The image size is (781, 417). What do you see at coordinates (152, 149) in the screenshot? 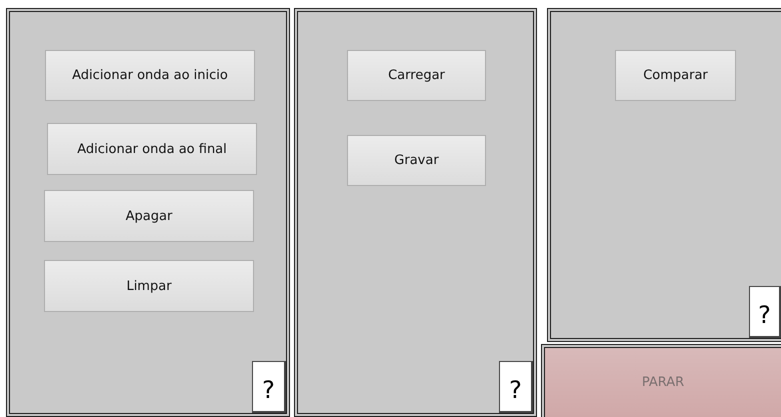
I see `action-button: Adicionar onda ao final` at bounding box center [152, 149].